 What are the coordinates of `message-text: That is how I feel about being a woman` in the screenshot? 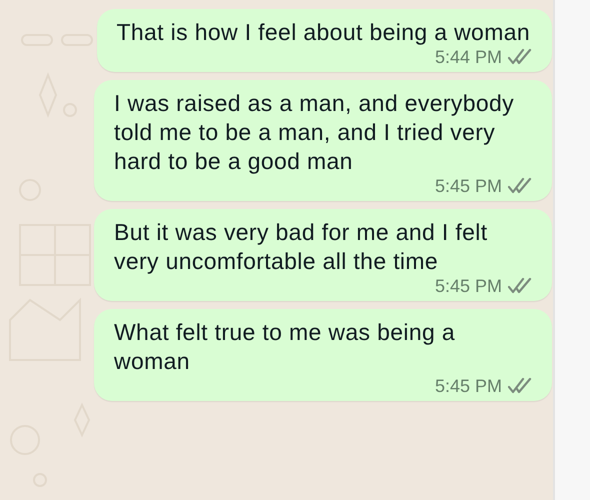 It's located at (323, 32).